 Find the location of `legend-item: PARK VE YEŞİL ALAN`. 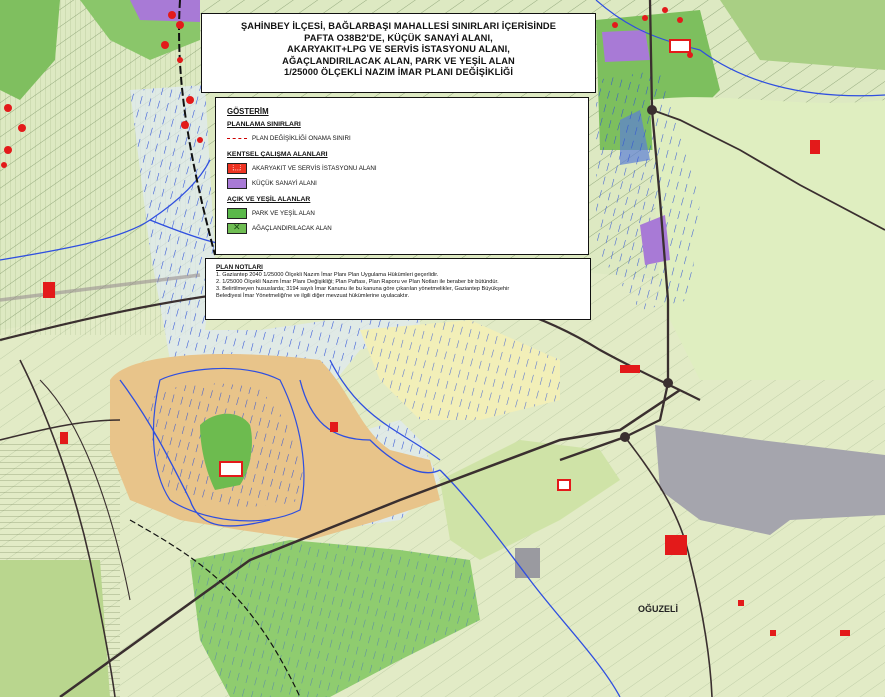

legend-item: PARK VE YEŞİL ALAN is located at coordinates (402, 213).